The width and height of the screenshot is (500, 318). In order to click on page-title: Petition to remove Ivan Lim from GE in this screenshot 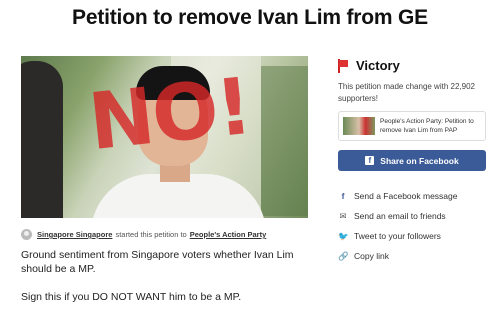, I will do `click(250, 17)`.